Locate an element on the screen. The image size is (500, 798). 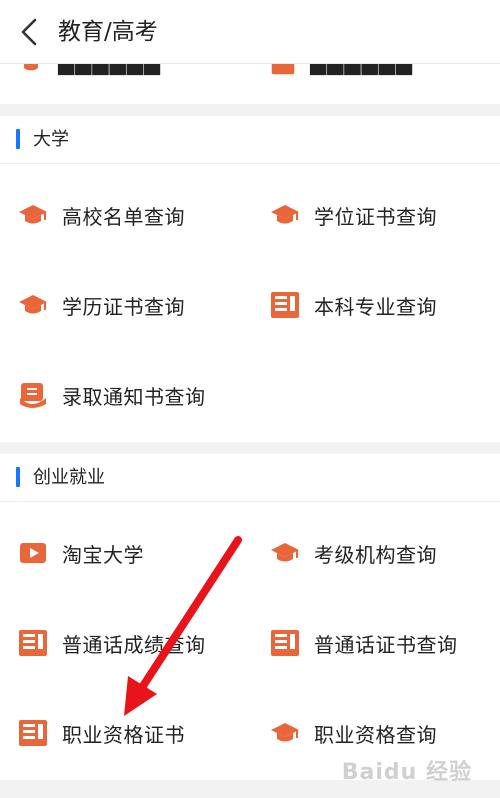
page-title: 教育/高考 is located at coordinates (108, 32).